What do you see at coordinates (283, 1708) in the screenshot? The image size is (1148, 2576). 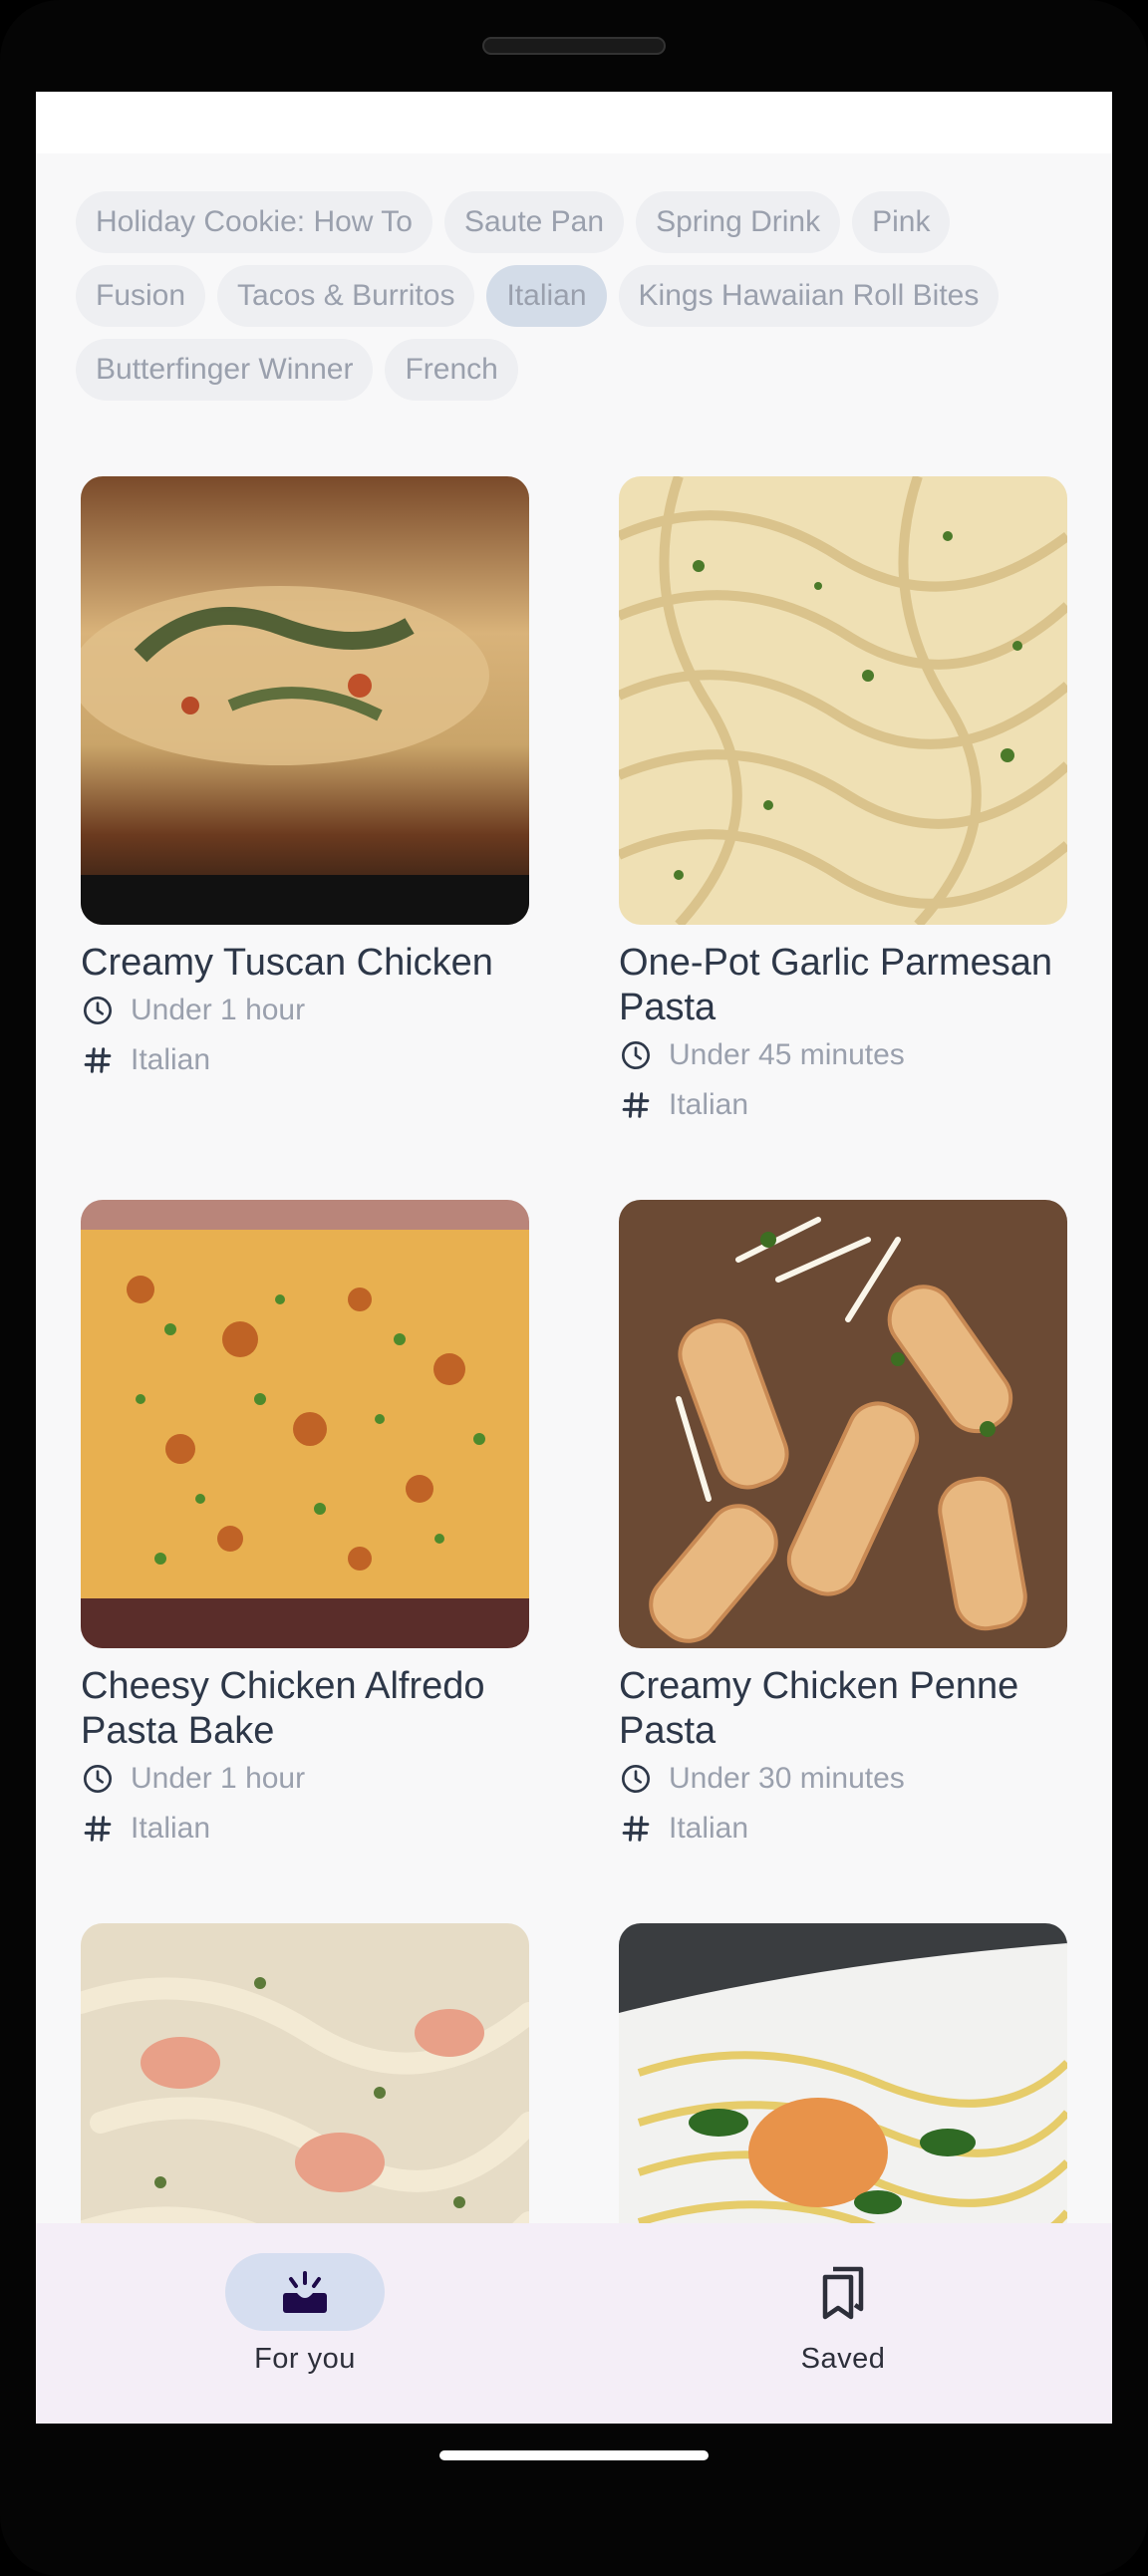 I see `recipe-title: Cheesy Chicken Alfredo Pasta Bake` at bounding box center [283, 1708].